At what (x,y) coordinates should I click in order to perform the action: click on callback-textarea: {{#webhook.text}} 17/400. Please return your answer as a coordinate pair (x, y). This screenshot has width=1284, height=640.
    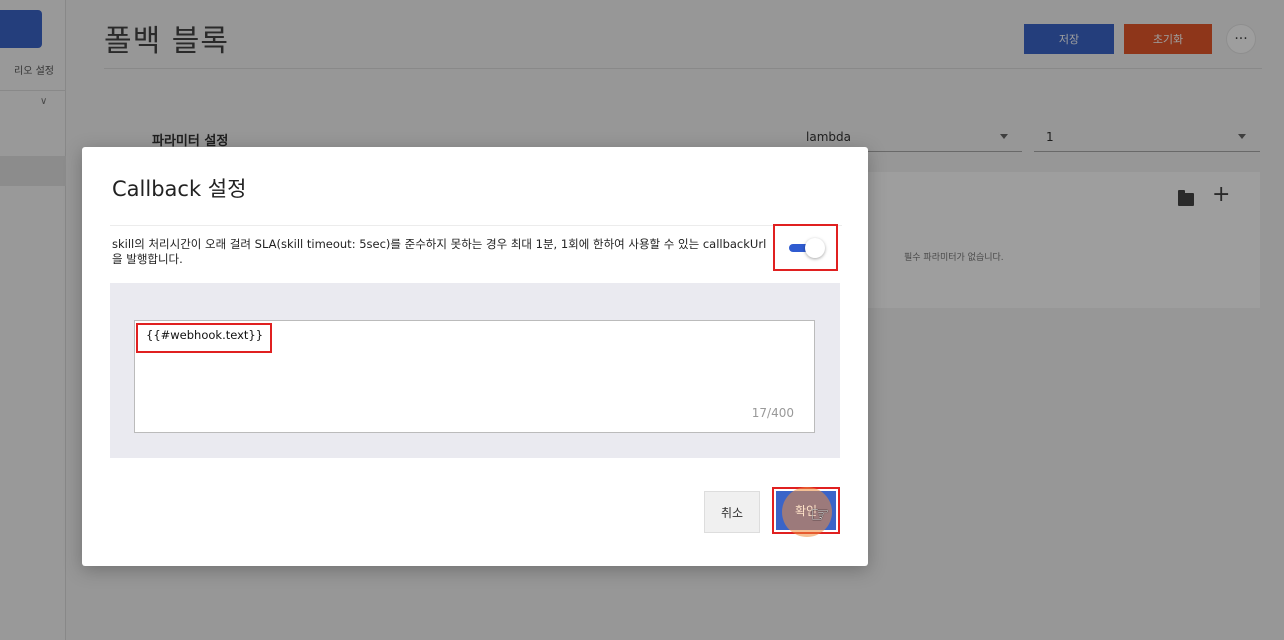
    Looking at the image, I should click on (474, 376).